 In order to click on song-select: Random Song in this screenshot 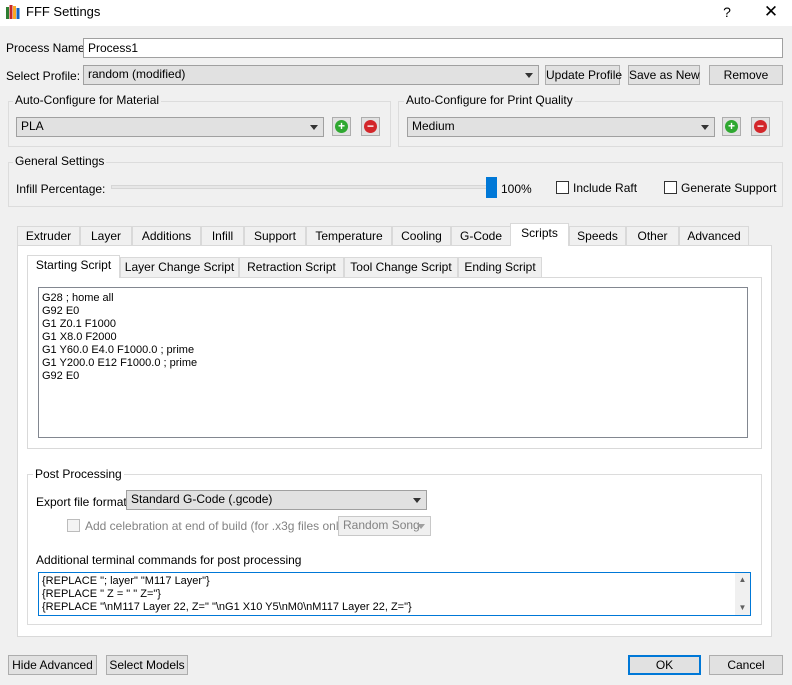, I will do `click(384, 526)`.